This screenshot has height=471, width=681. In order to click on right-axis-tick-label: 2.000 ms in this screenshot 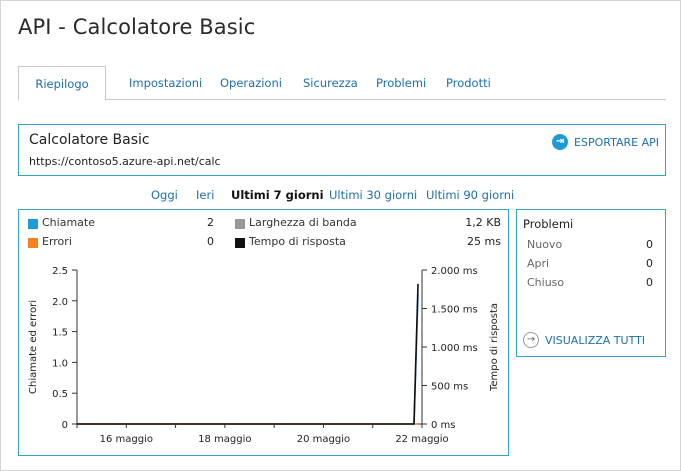, I will do `click(454, 271)`.